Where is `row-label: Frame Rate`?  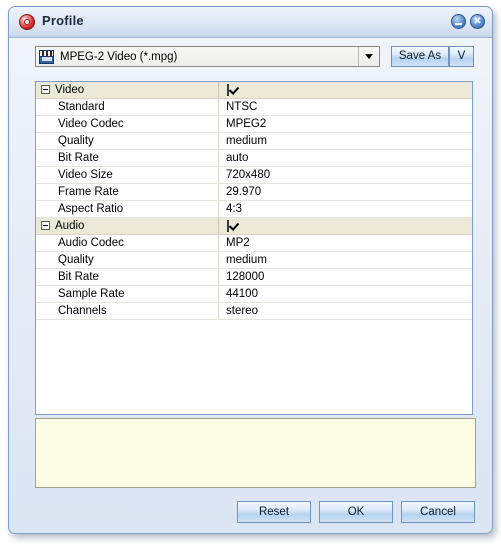 row-label: Frame Rate is located at coordinates (88, 192).